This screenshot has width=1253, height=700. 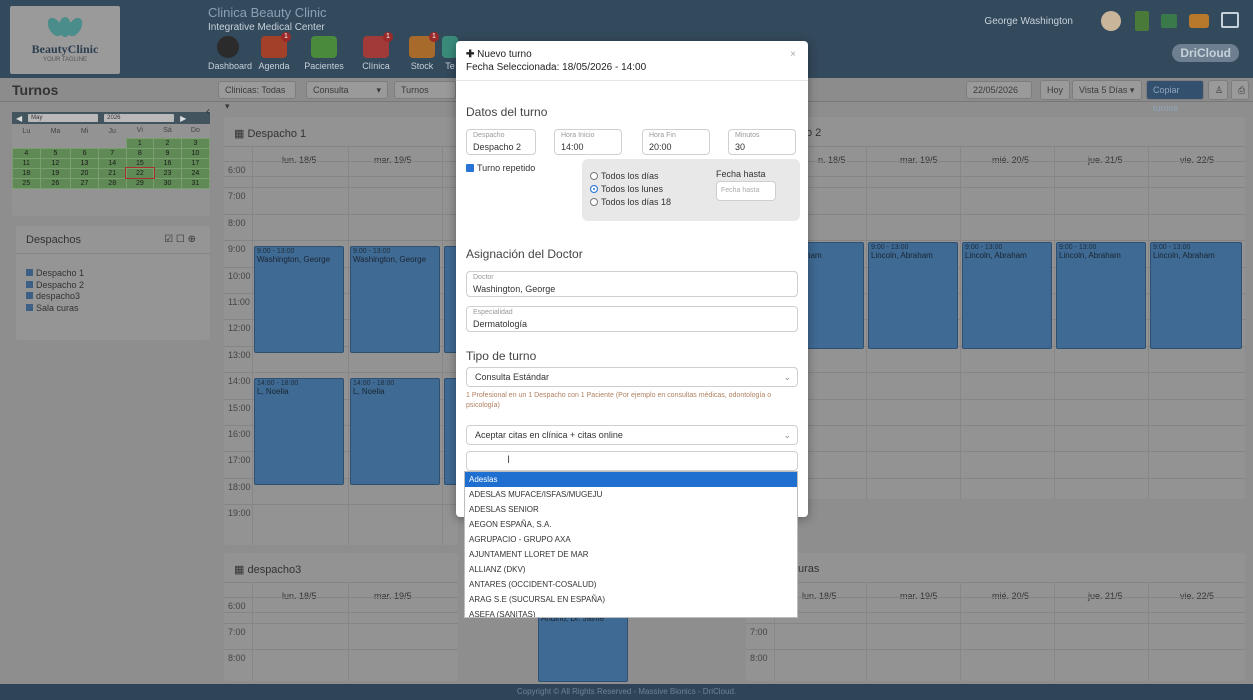 What do you see at coordinates (195, 163) in the screenshot?
I see `calendar-day: 17` at bounding box center [195, 163].